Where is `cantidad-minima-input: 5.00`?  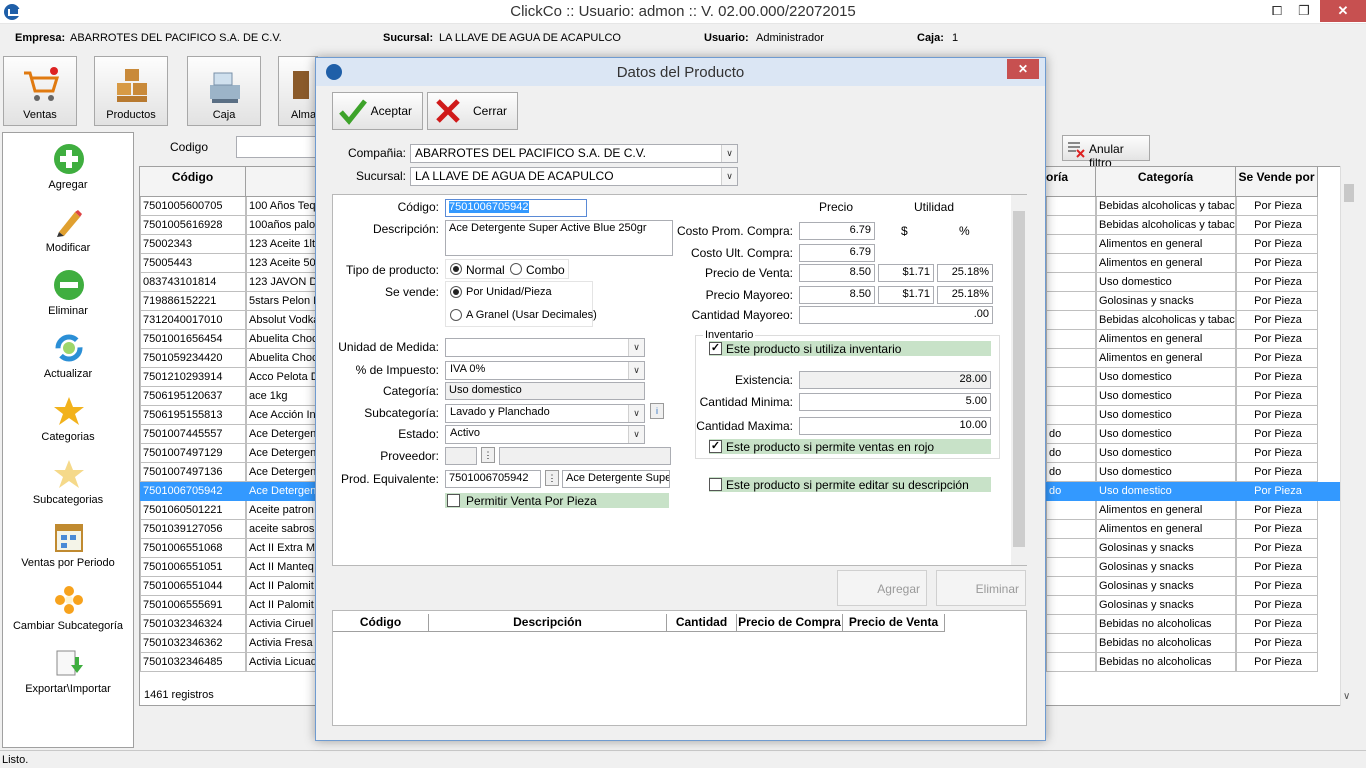
cantidad-minima-input: 5.00 is located at coordinates (895, 402).